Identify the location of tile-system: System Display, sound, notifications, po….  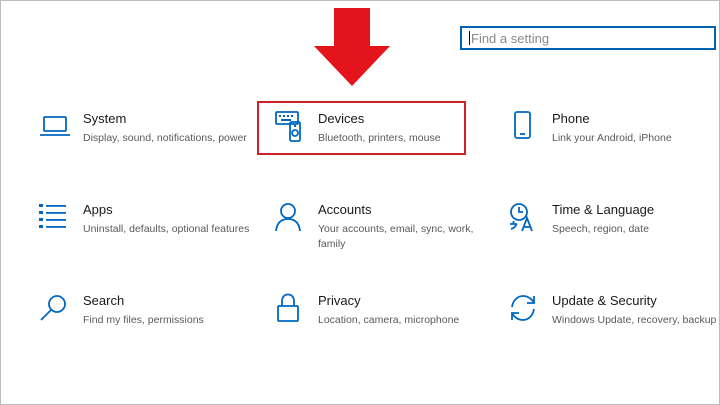
(144, 141).